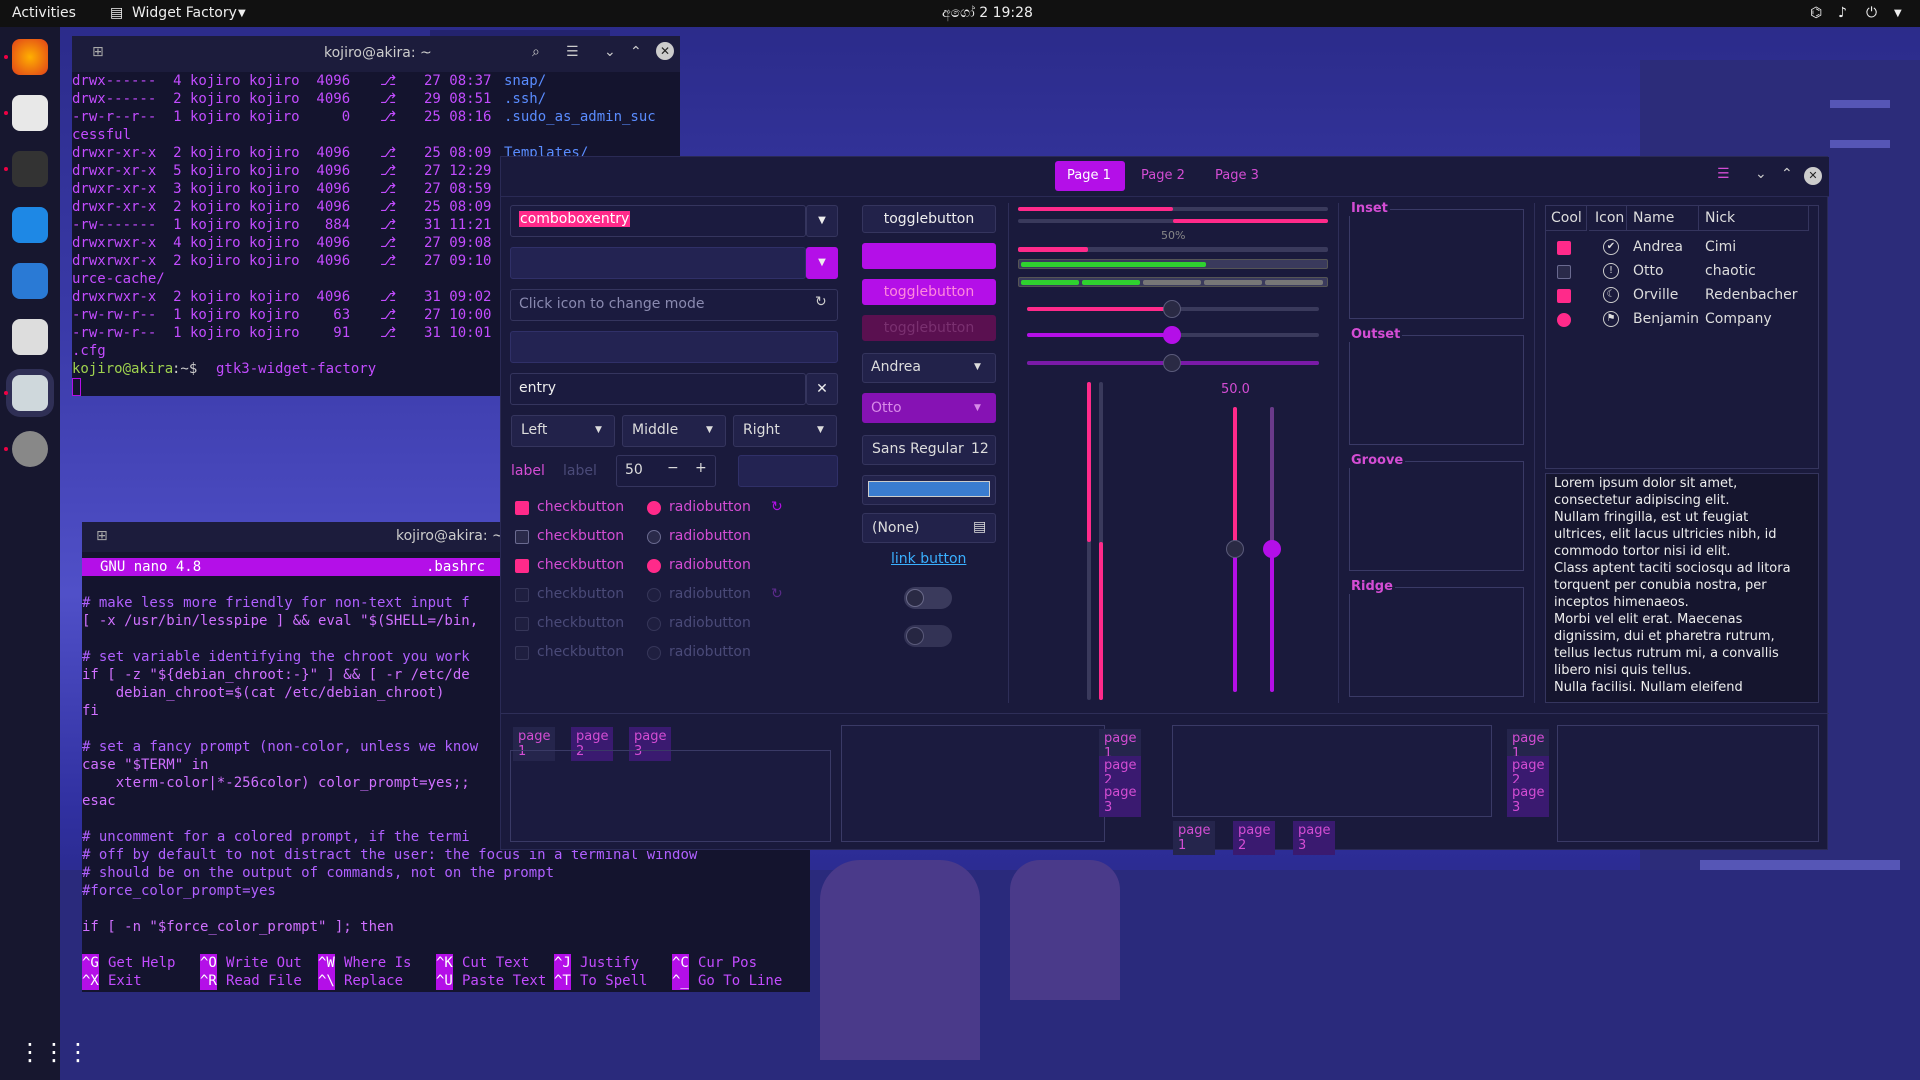  Describe the element at coordinates (1172, 309) in the screenshot. I see `scale-1-knob` at that location.